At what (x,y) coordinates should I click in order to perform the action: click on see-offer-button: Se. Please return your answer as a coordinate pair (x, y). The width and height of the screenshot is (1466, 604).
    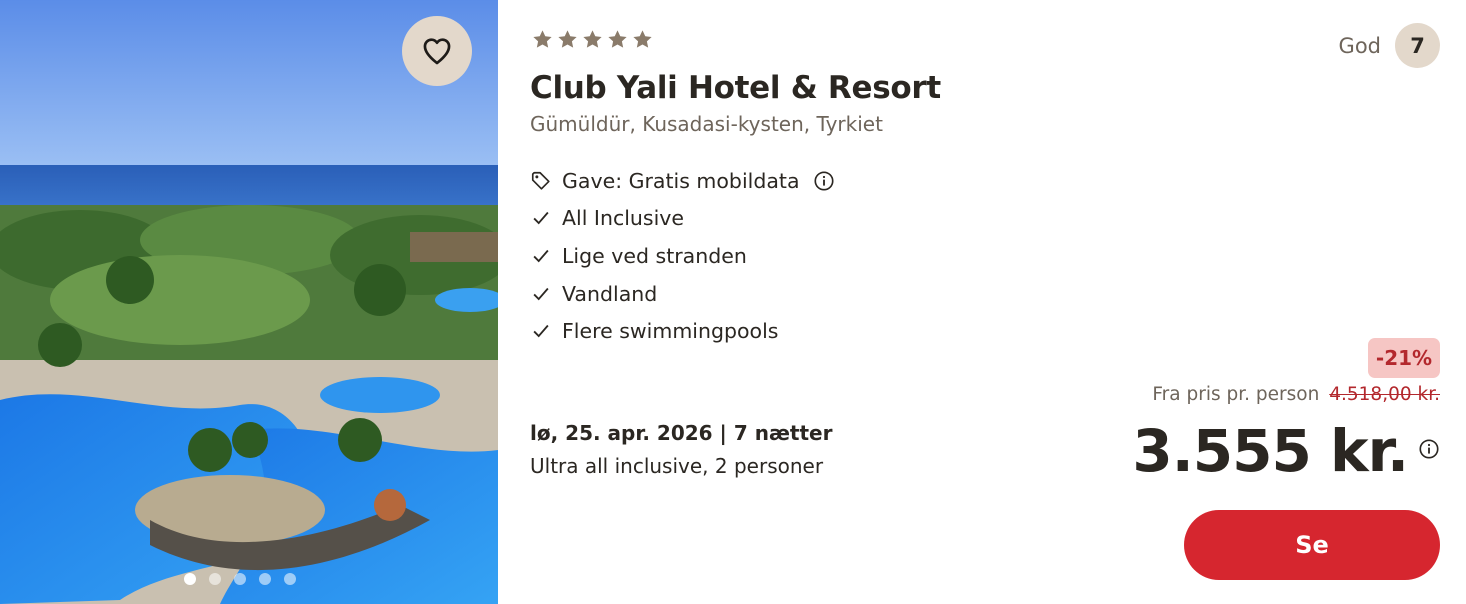
    Looking at the image, I should click on (1312, 545).